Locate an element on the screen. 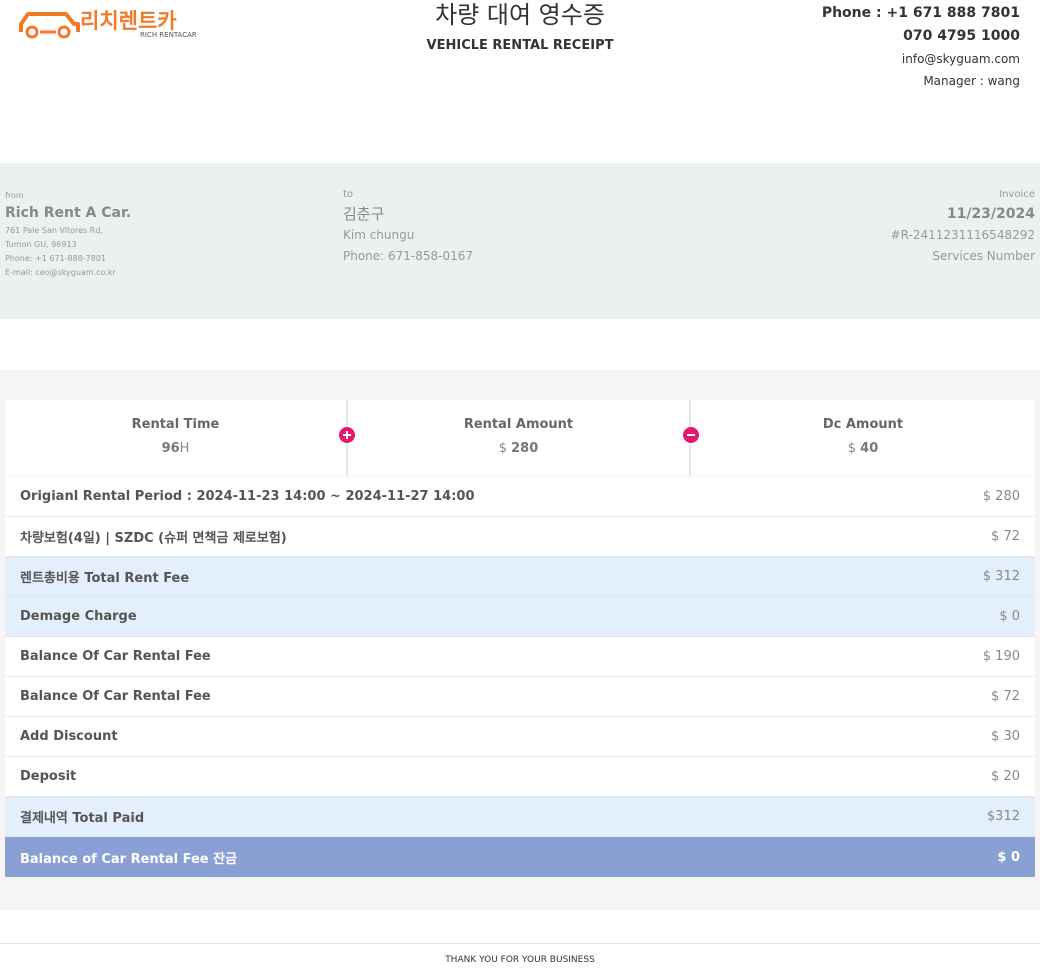  from-name: Rich Rent A Car. is located at coordinates (68, 213).